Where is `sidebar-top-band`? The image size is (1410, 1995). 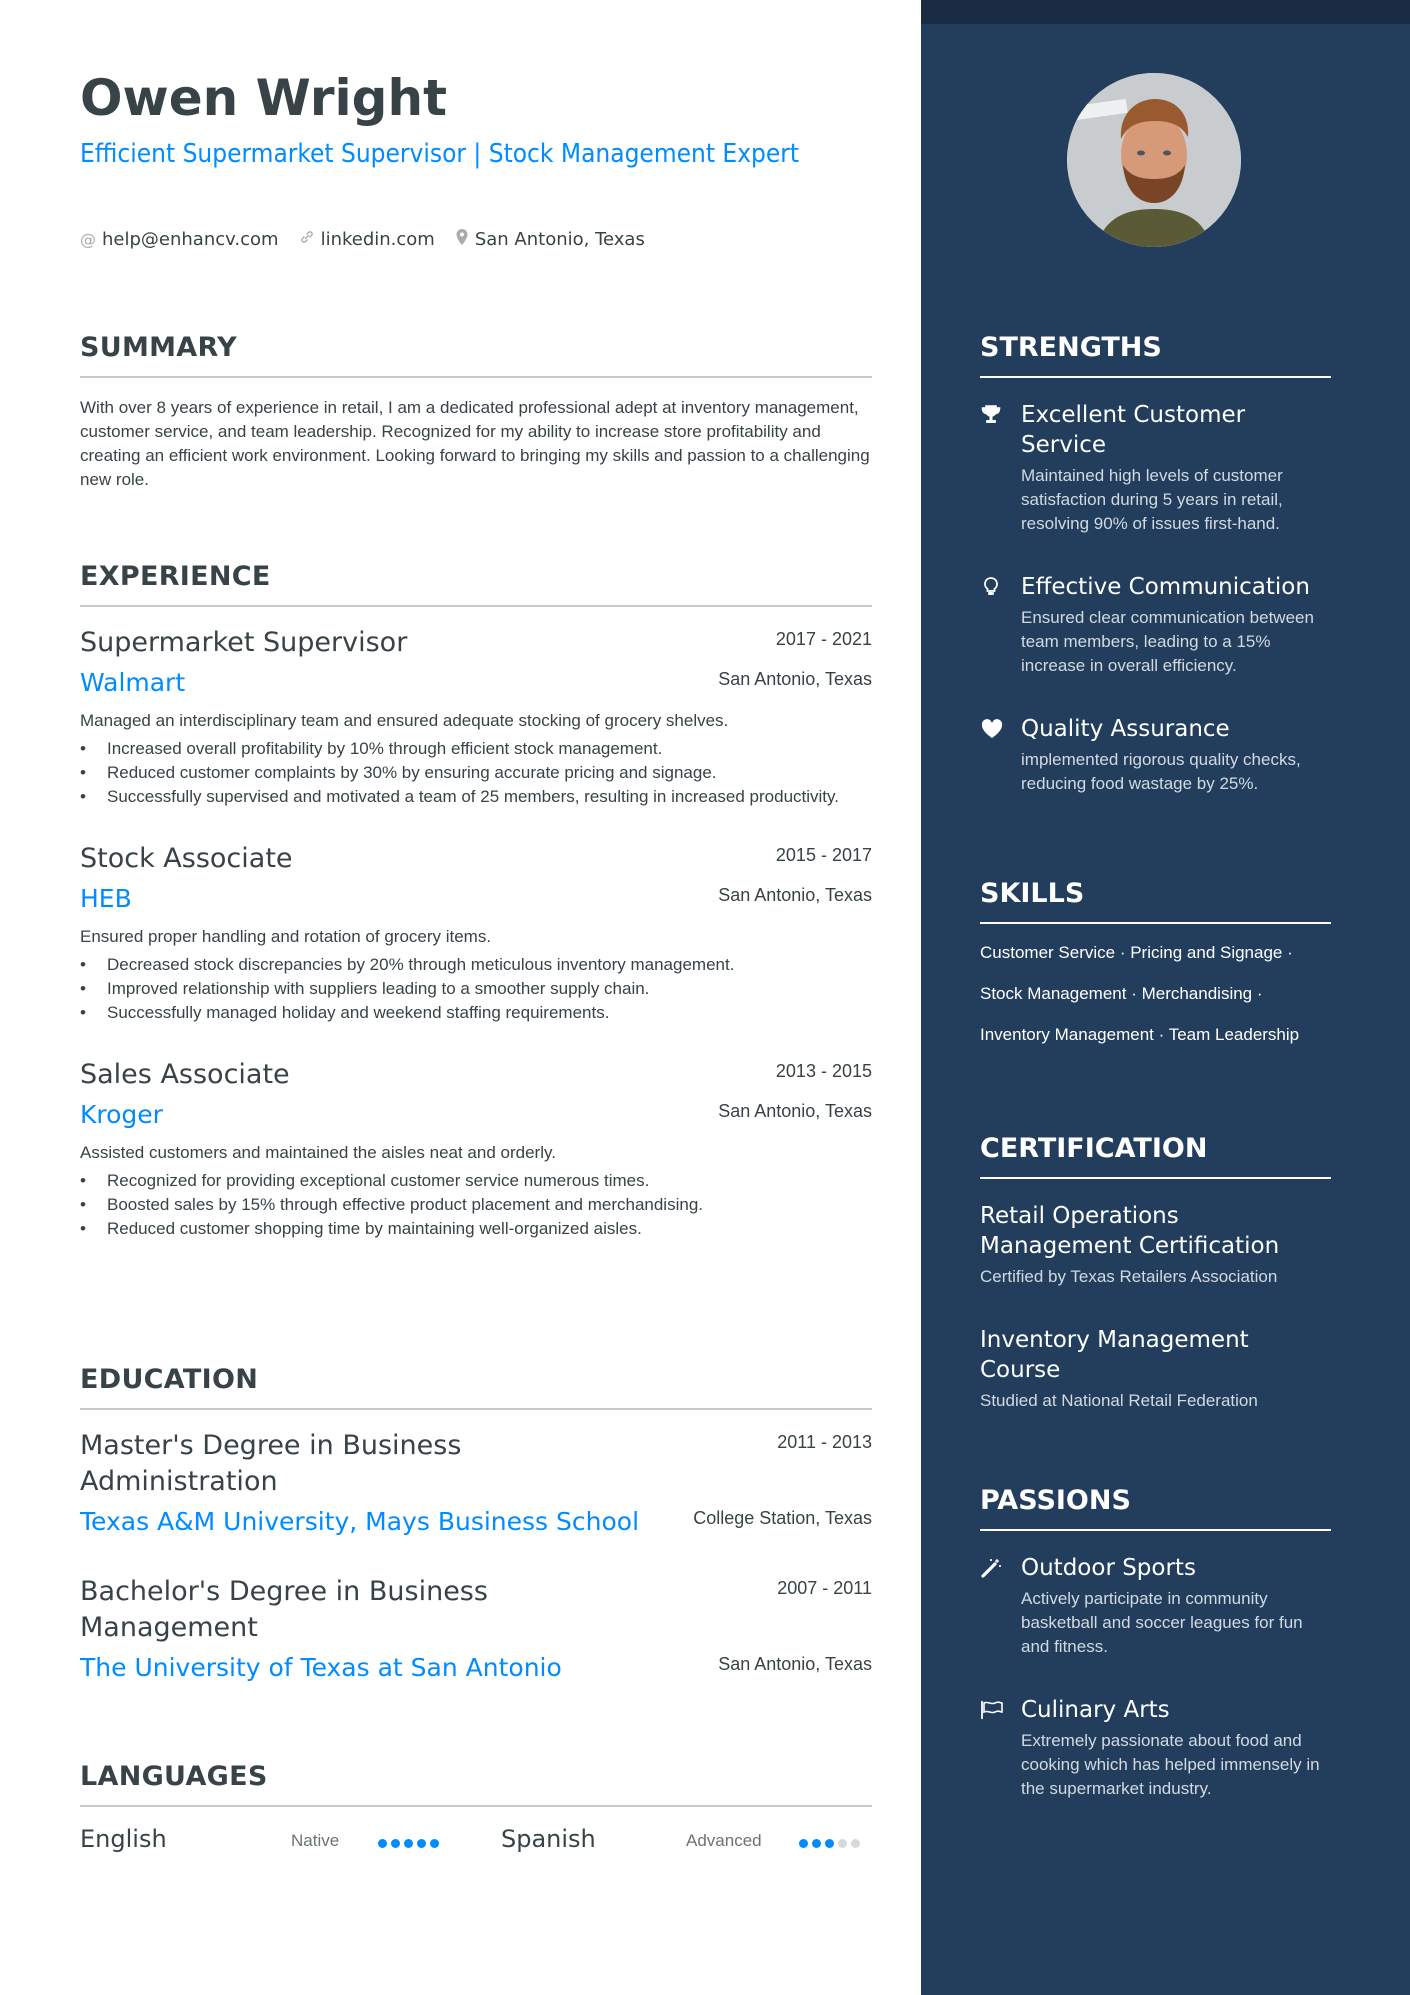 sidebar-top-band is located at coordinates (1165, 12).